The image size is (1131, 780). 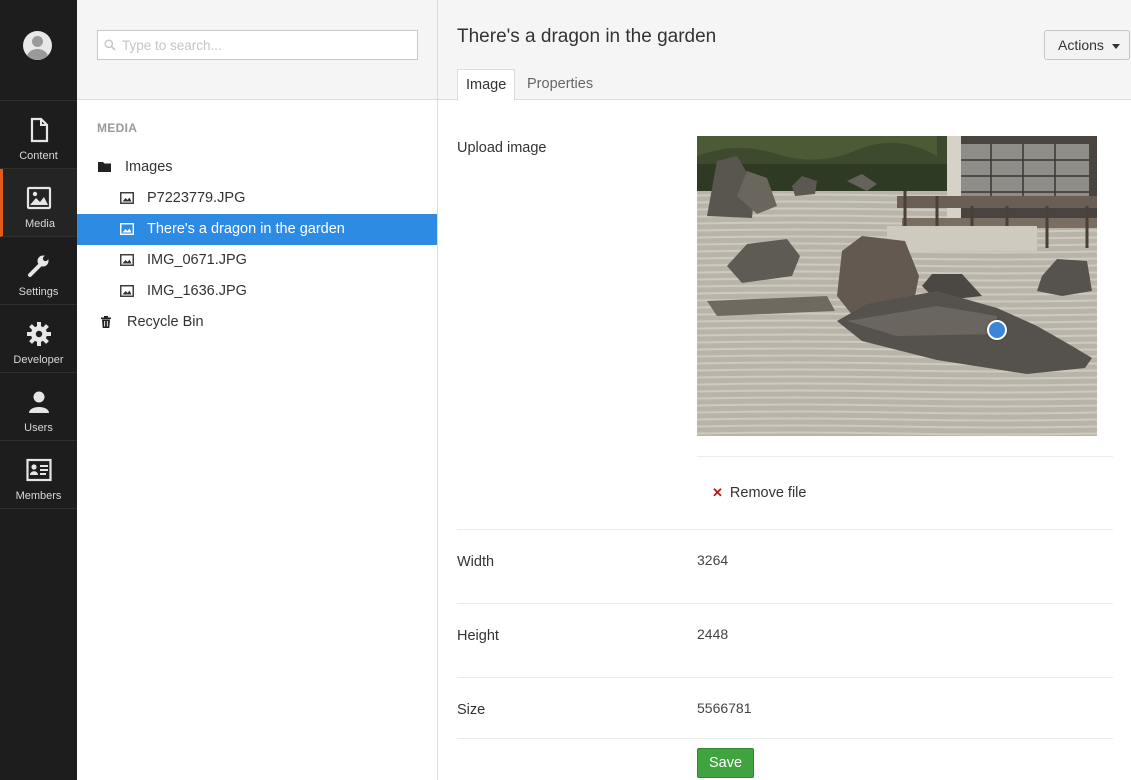 I want to click on height-value: 2448, so click(x=713, y=634).